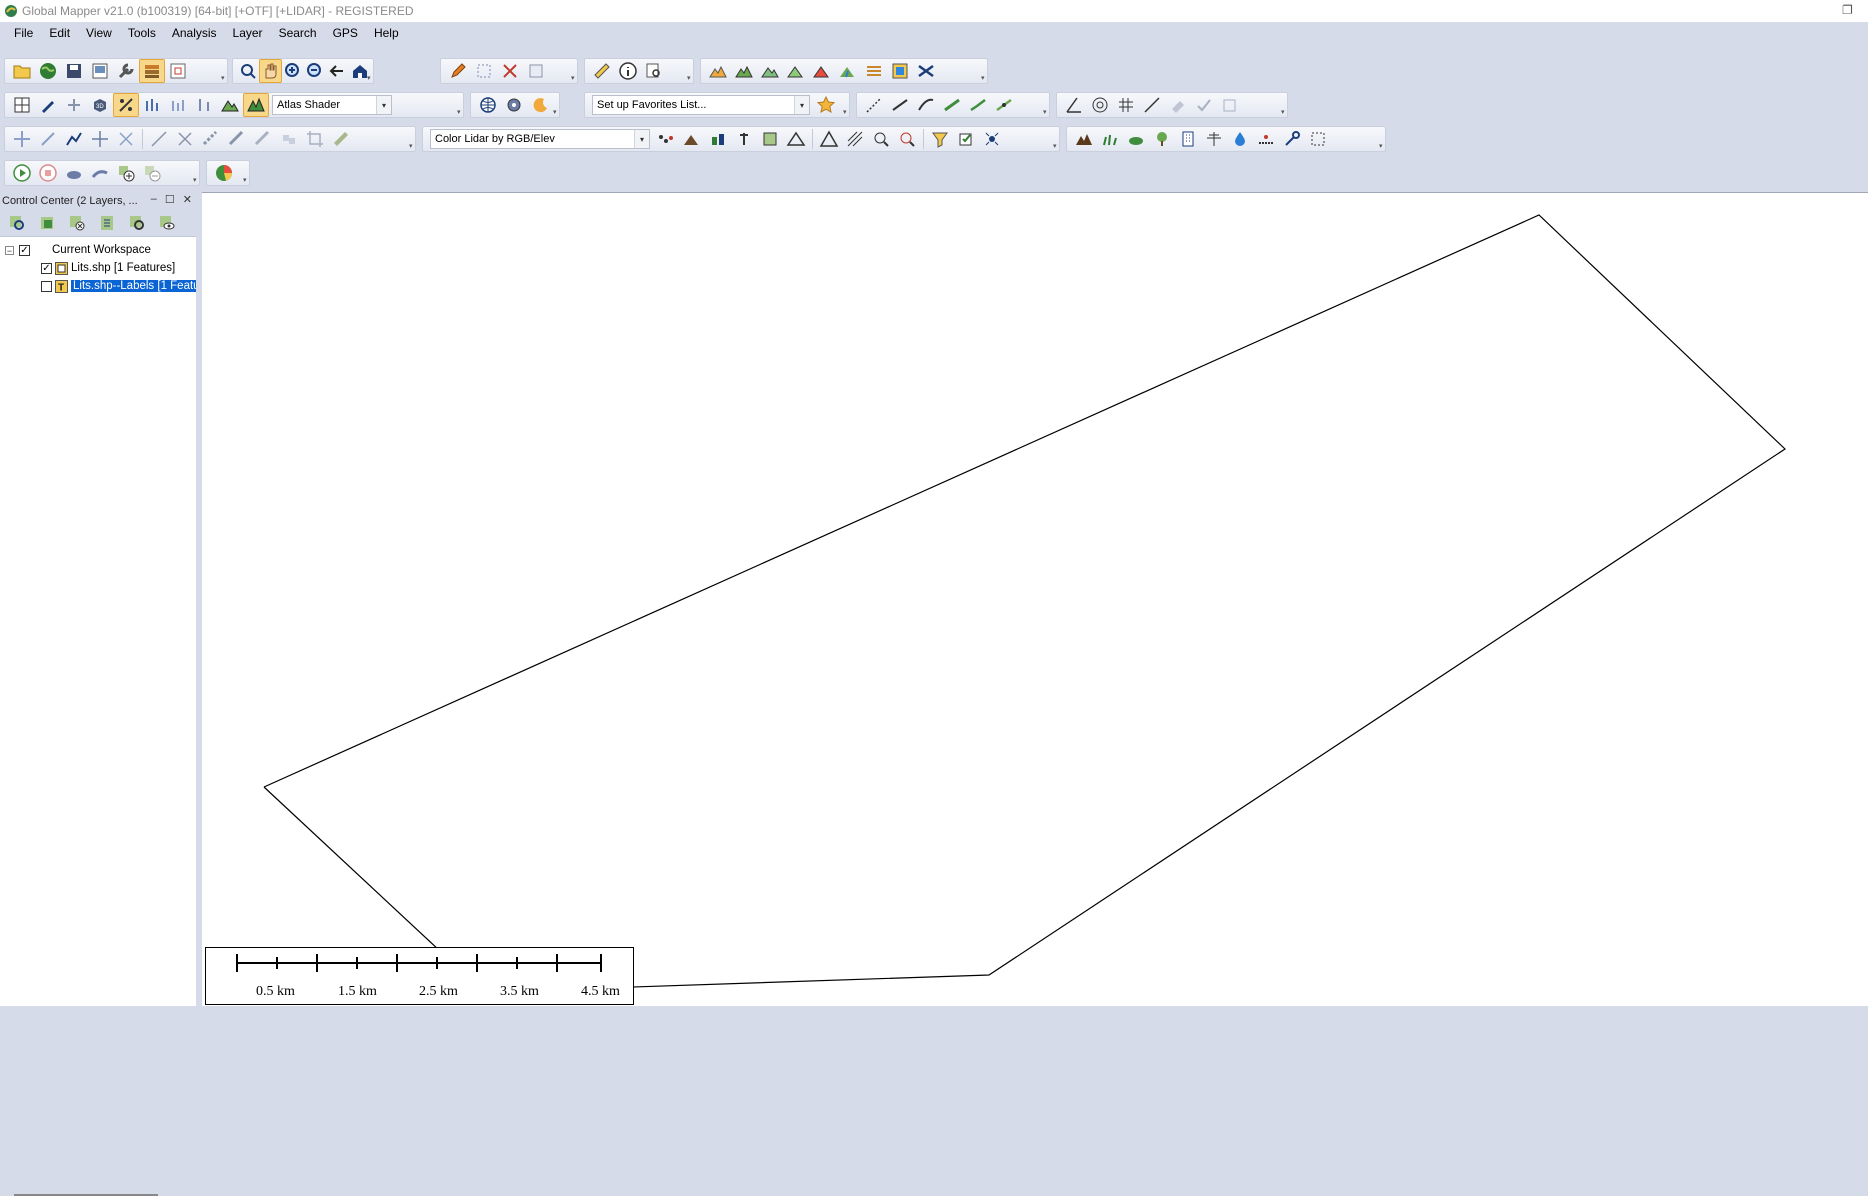  What do you see at coordinates (1004, 105) in the screenshot?
I see `line-tool-6-button` at bounding box center [1004, 105].